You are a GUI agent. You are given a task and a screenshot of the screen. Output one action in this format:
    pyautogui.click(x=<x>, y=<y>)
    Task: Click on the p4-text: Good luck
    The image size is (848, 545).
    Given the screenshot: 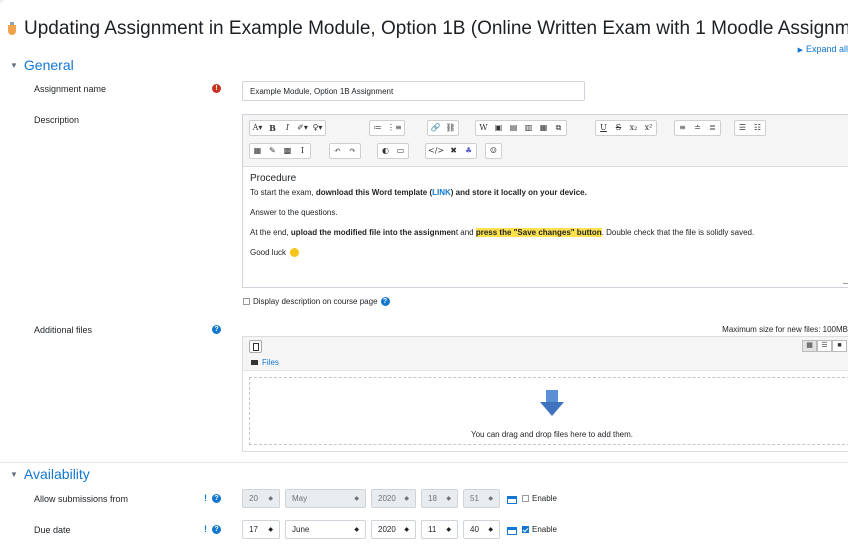 What is the action you would take?
    pyautogui.click(x=268, y=252)
    